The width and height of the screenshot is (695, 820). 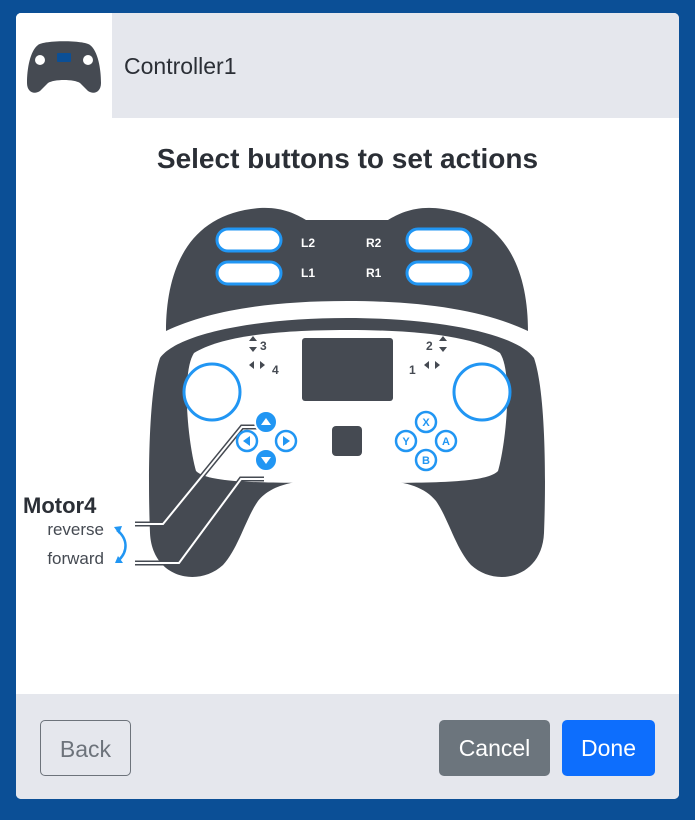 What do you see at coordinates (446, 442) in the screenshot?
I see `a-button-label: A` at bounding box center [446, 442].